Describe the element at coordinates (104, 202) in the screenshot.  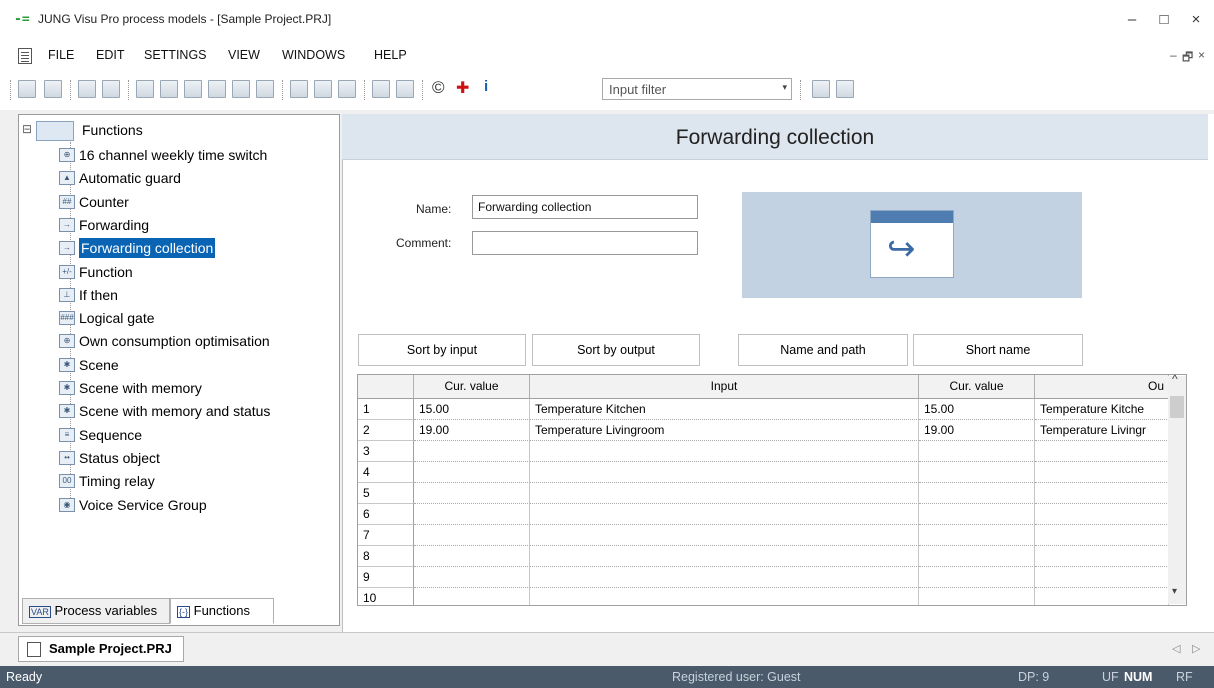
I see `tree-item: Counter` at that location.